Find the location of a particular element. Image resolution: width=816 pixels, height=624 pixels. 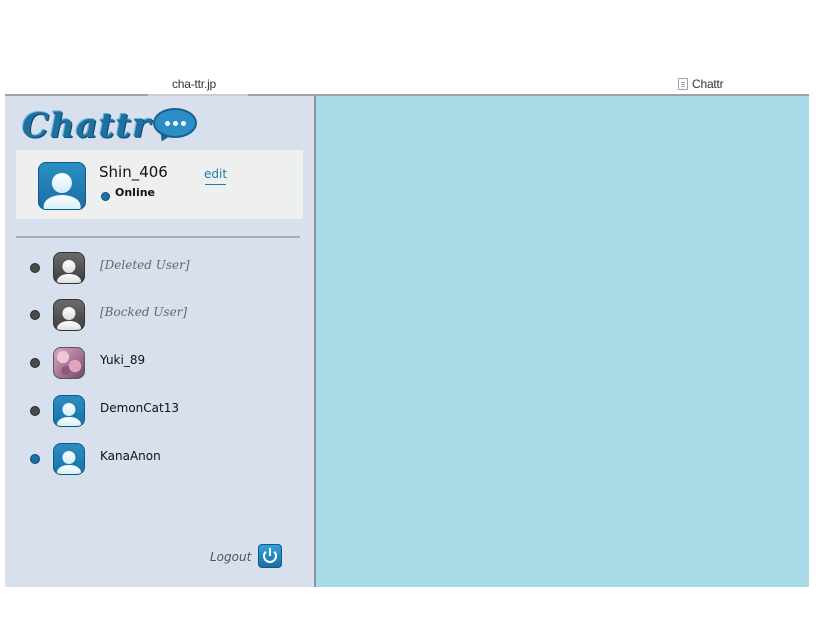

contact-name: [Deleted User] is located at coordinates (145, 265).